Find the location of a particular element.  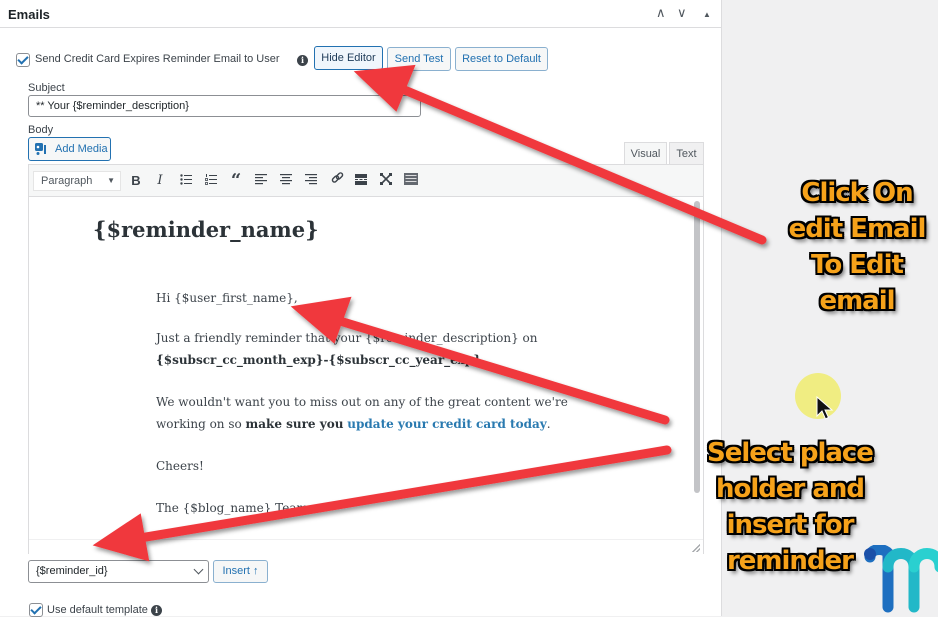

blockquote-icon: “ is located at coordinates (236, 181).